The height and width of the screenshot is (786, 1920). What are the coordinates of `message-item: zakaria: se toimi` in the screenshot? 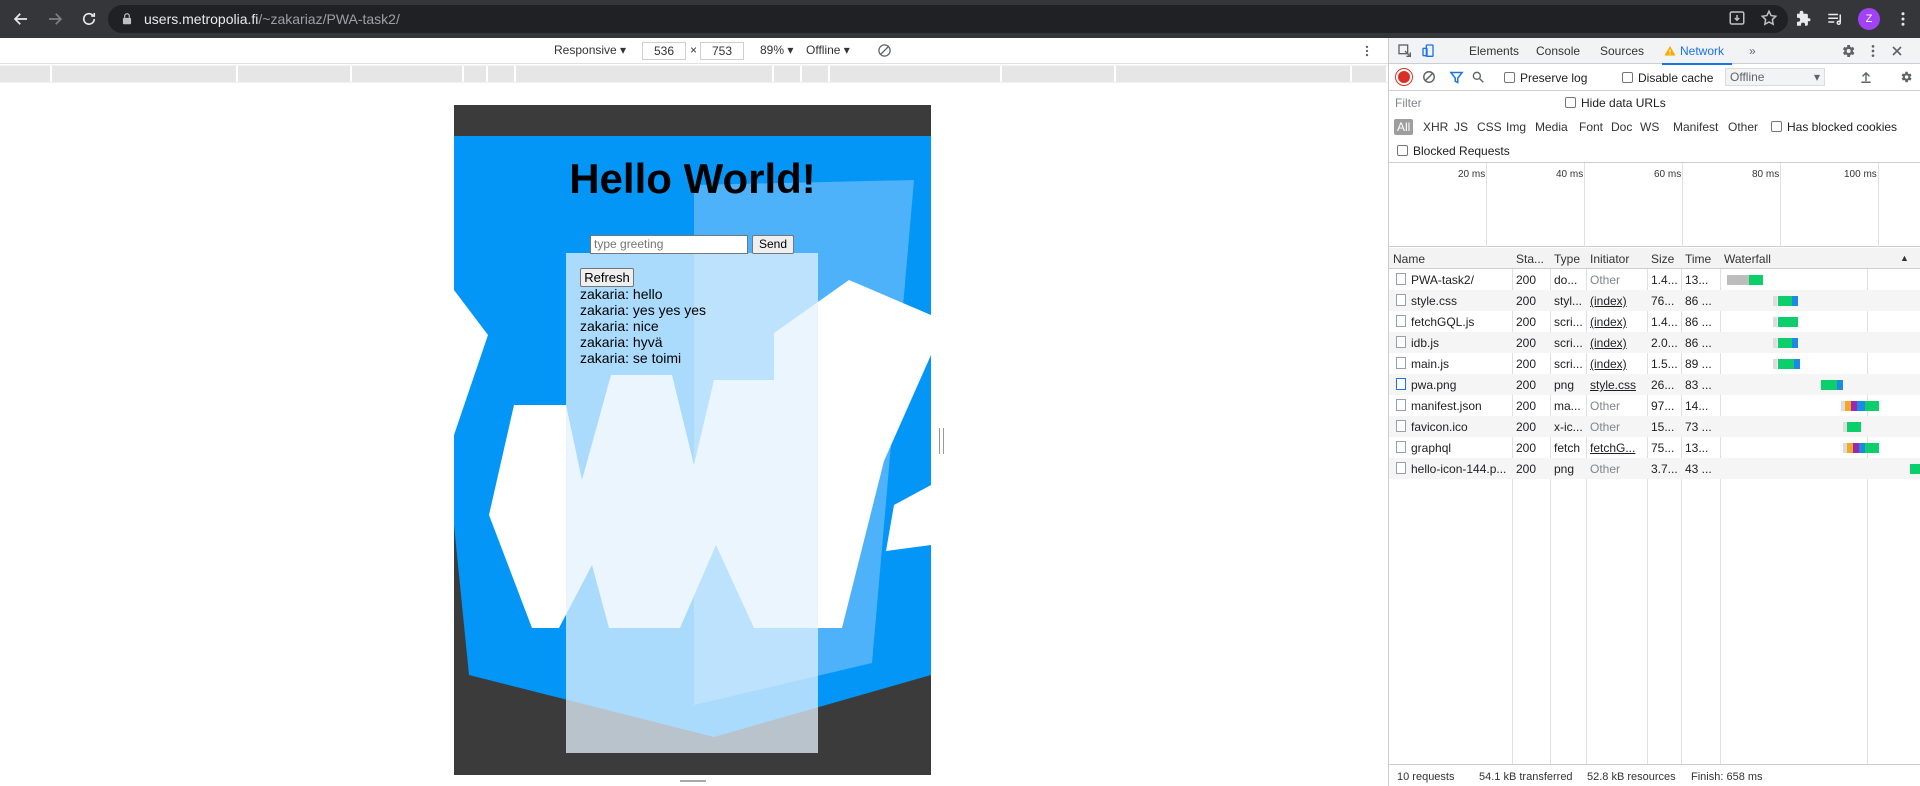 It's located at (631, 358).